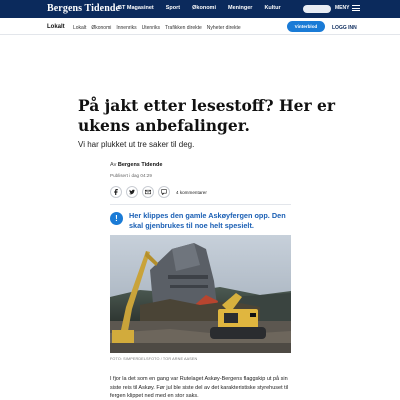 Image resolution: width=400 pixels, height=400 pixels. I want to click on exclamation-icon: !, so click(116, 218).